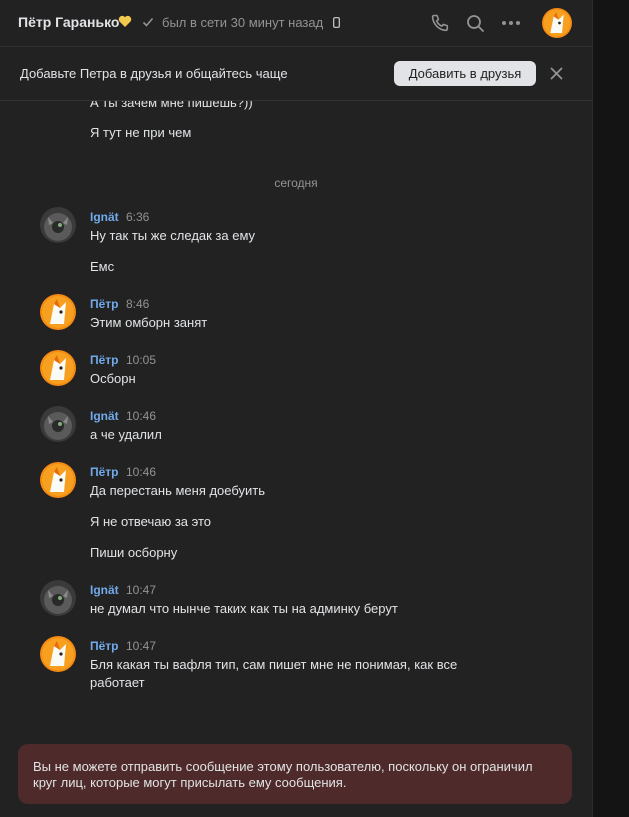  Describe the element at coordinates (556, 73) in the screenshot. I see `close-icon` at that location.